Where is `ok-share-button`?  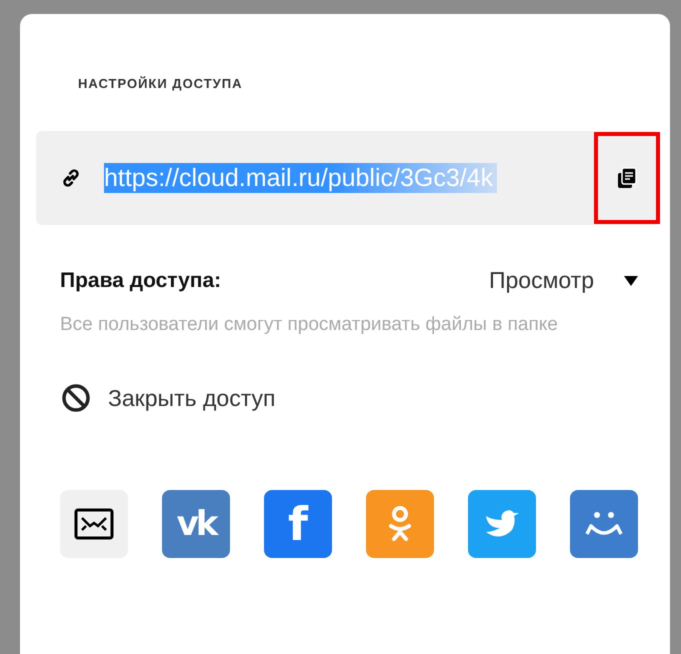
ok-share-button is located at coordinates (400, 524).